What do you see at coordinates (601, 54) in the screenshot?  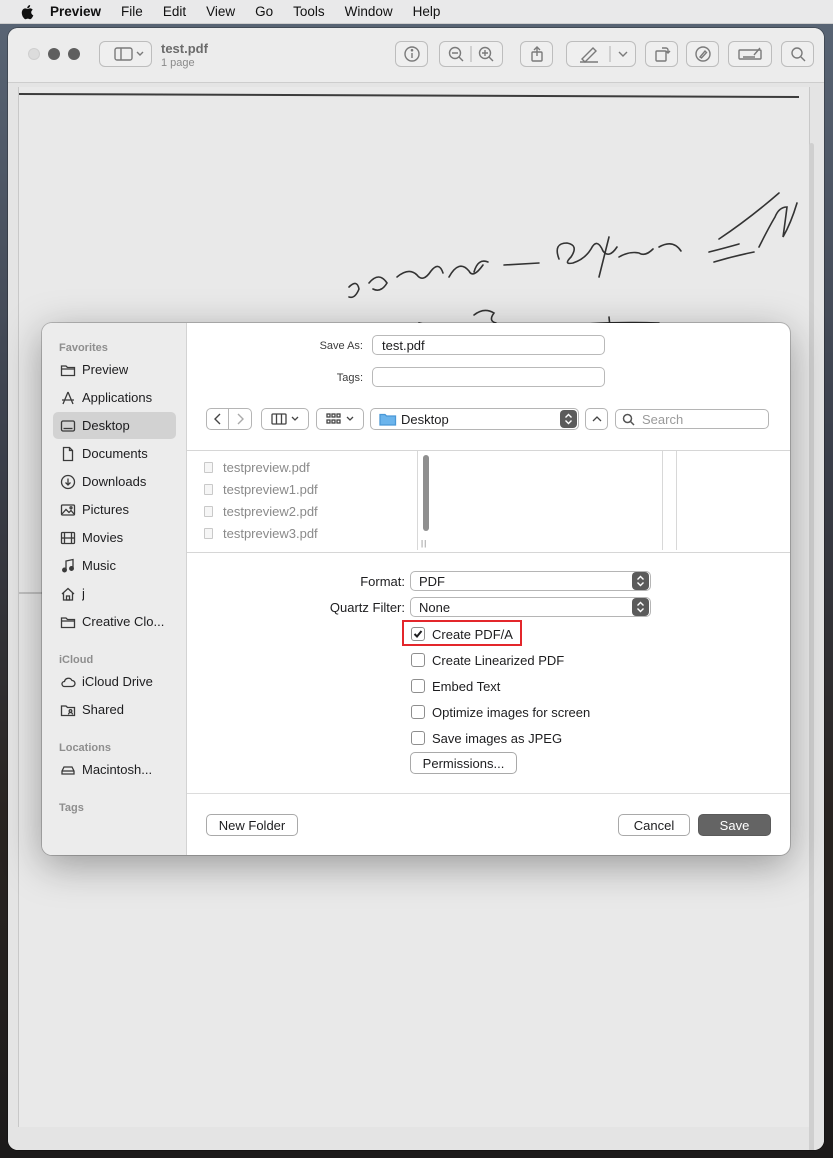 I see `markup-button` at bounding box center [601, 54].